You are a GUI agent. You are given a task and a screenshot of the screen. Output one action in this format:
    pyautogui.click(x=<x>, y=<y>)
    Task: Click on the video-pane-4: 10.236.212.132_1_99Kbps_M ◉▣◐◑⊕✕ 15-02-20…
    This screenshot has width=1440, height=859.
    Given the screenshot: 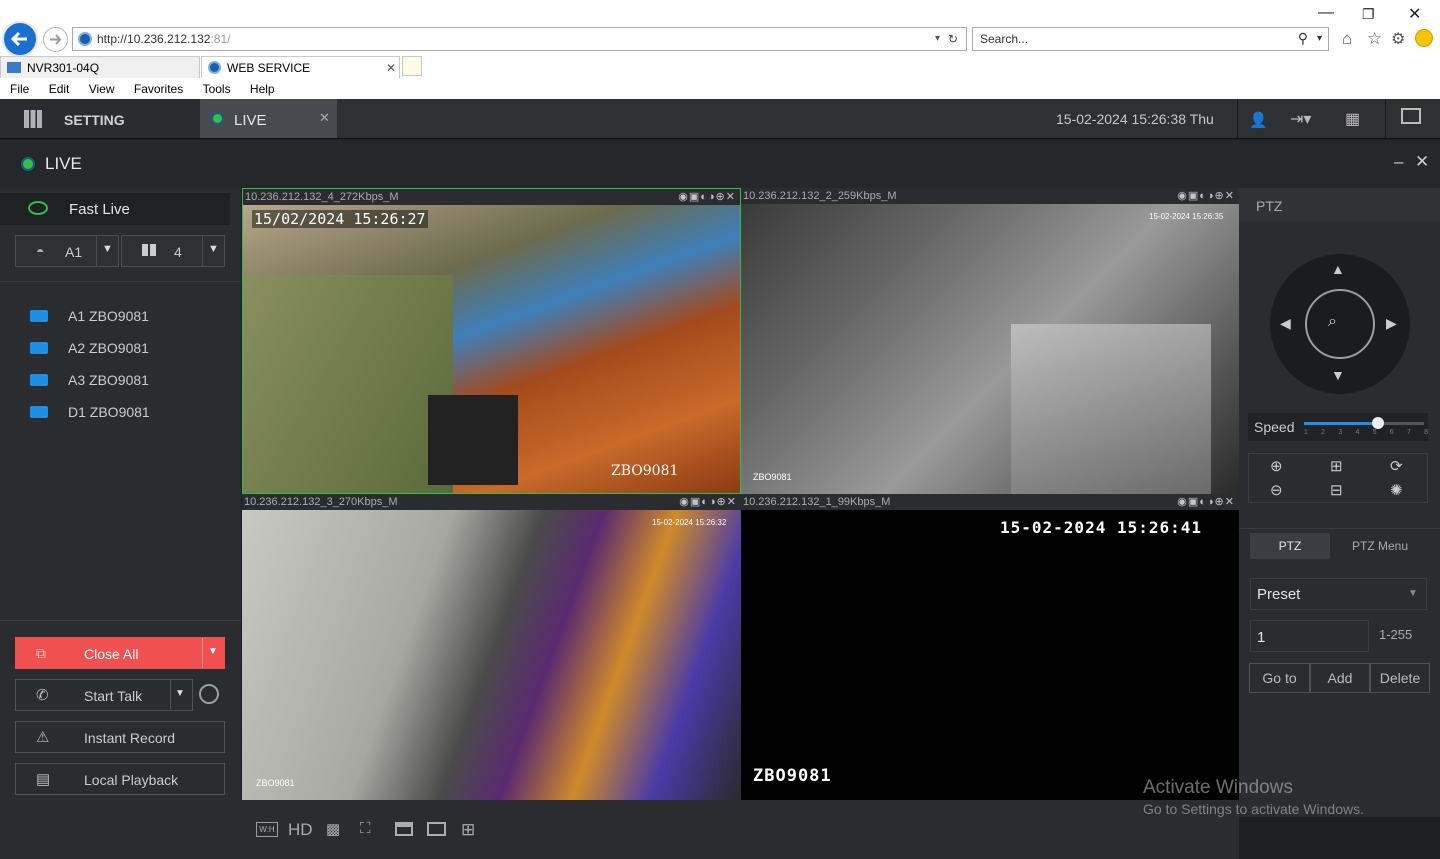 What is the action you would take?
    pyautogui.click(x=990, y=647)
    